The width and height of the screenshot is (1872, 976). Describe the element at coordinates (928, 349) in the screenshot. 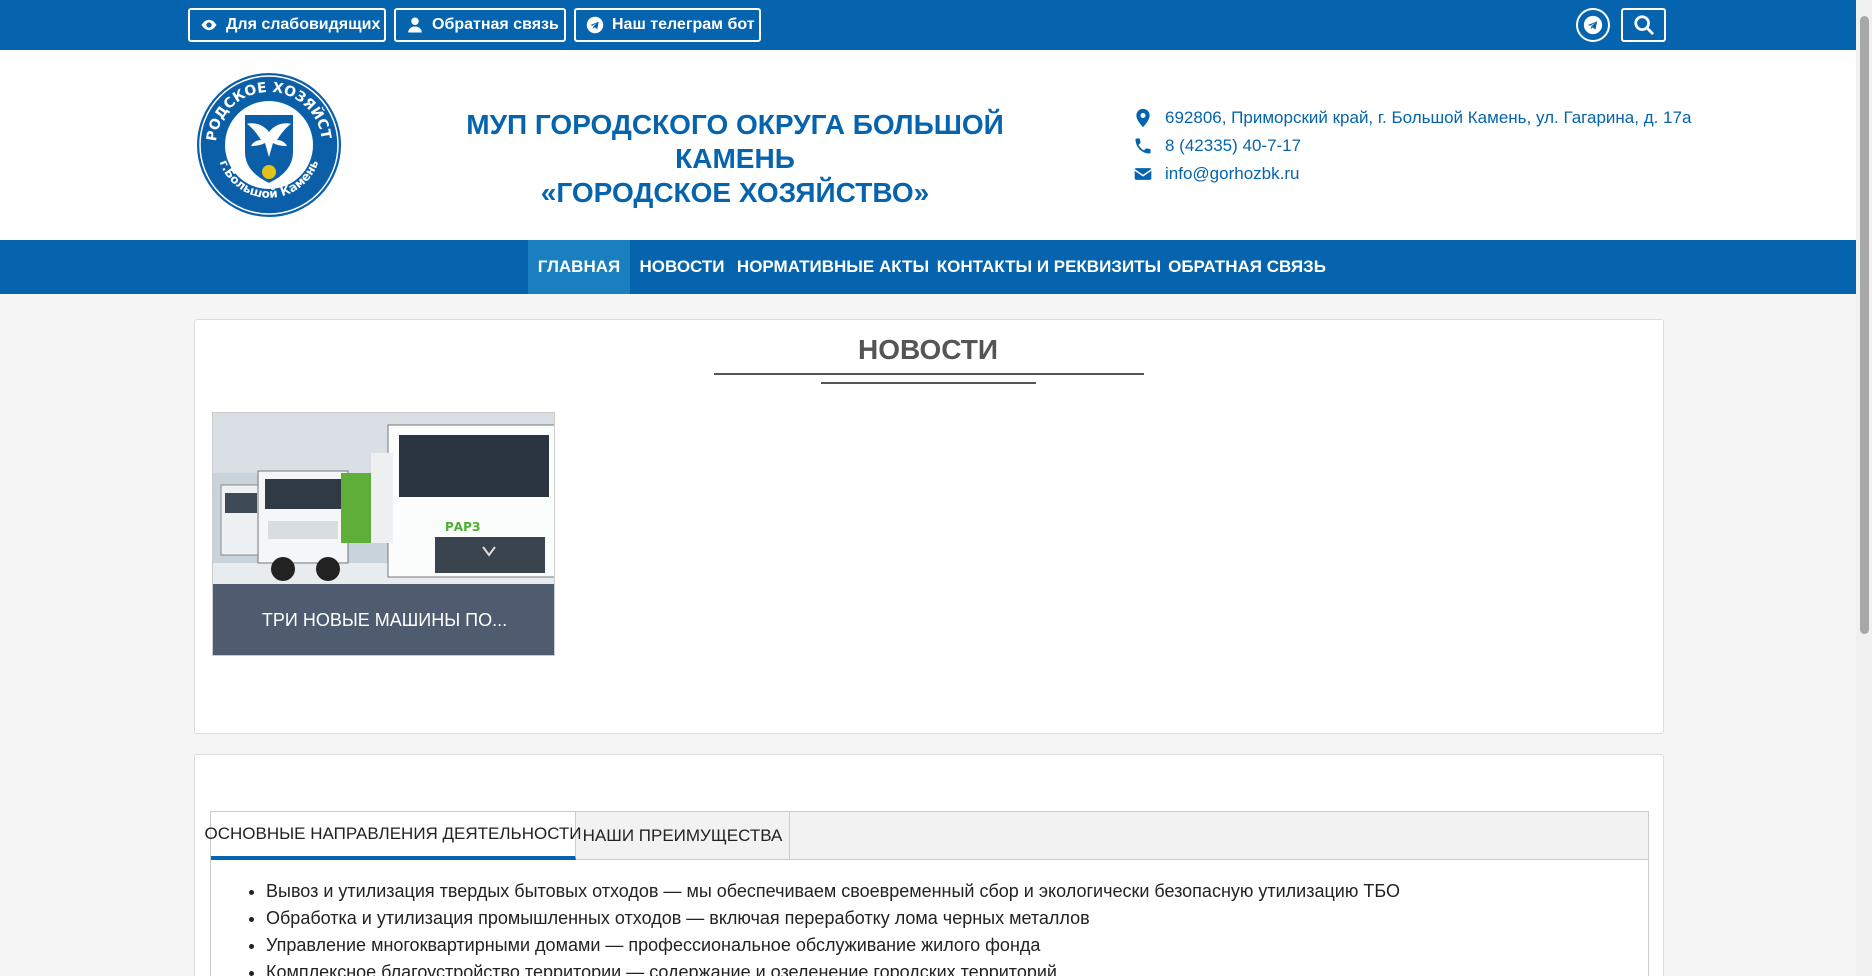

I see `news-section-title: НОВОСТИ` at that location.